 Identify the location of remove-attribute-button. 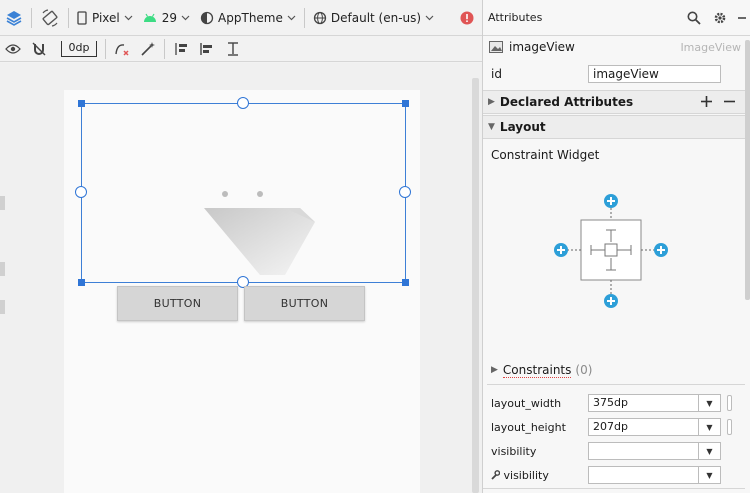
(729, 102).